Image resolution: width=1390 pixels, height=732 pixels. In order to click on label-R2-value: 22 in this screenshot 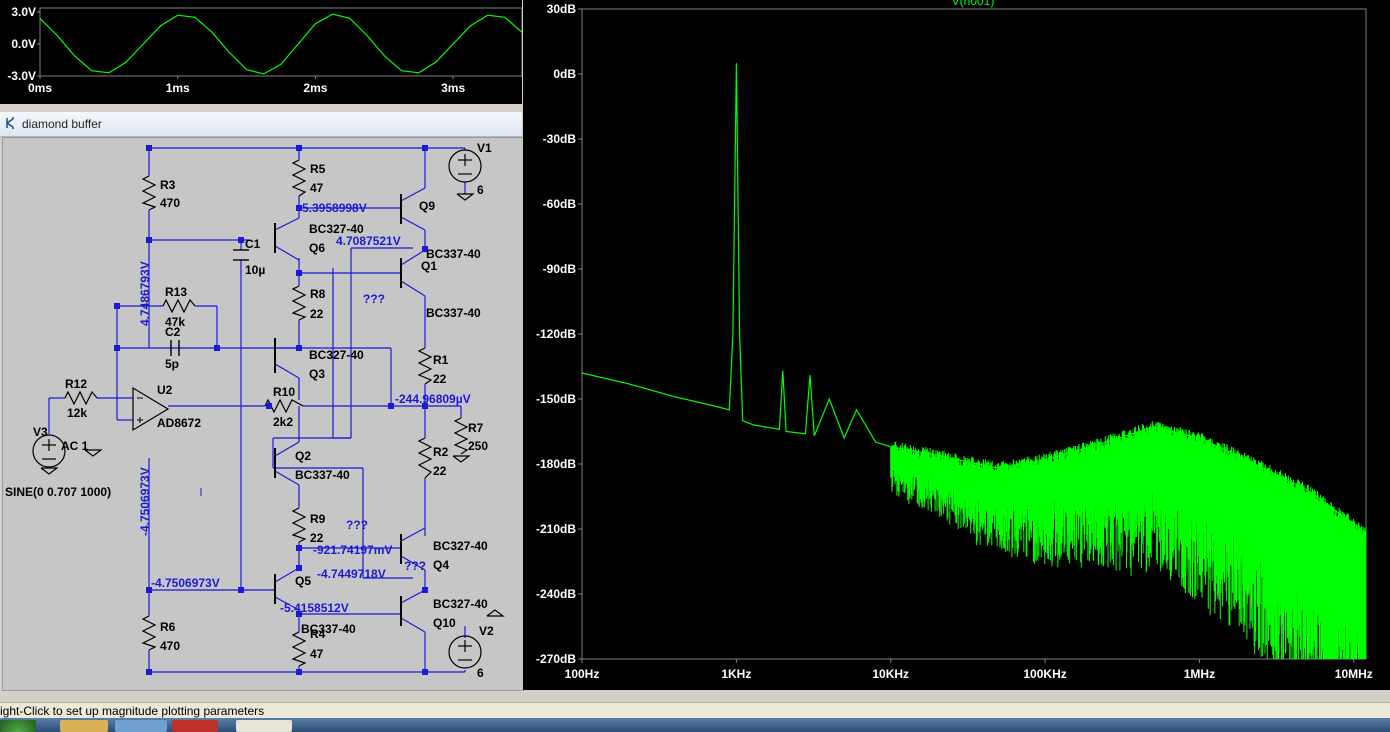, I will do `click(440, 471)`.